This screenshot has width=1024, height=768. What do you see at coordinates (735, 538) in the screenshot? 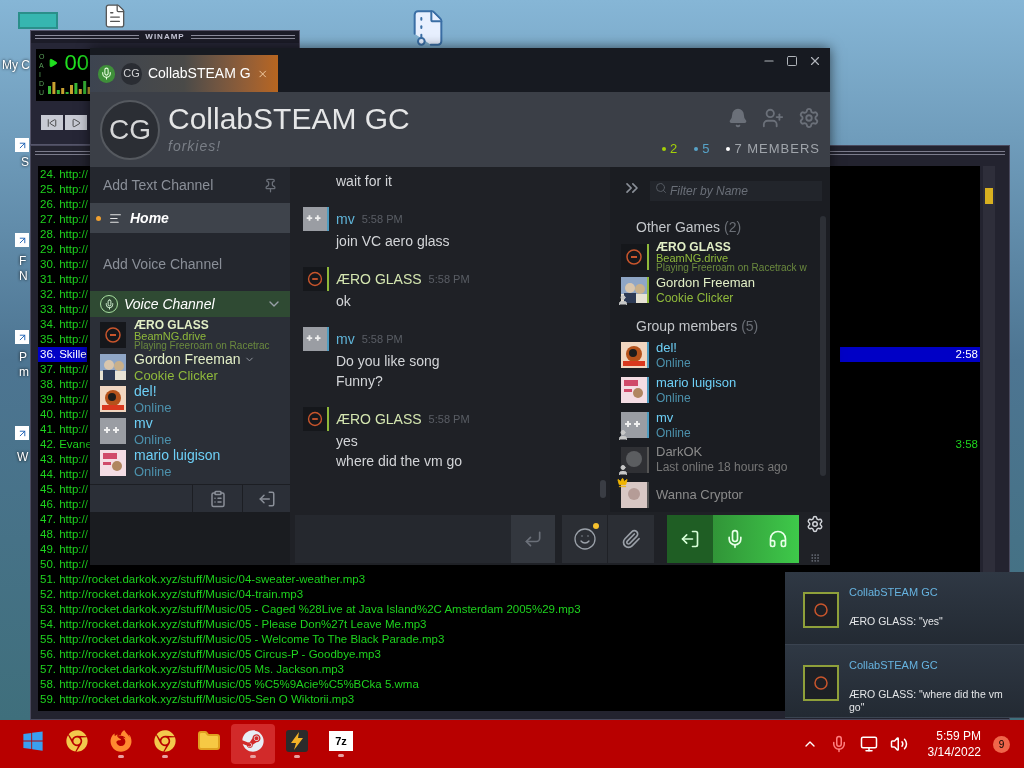
I see `mic-icon` at bounding box center [735, 538].